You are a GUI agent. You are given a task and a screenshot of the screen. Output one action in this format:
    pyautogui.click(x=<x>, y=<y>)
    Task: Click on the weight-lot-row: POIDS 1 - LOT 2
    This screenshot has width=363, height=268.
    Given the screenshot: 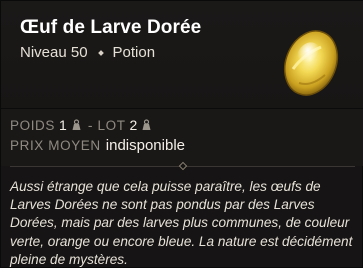 What is the action you would take?
    pyautogui.click(x=81, y=125)
    